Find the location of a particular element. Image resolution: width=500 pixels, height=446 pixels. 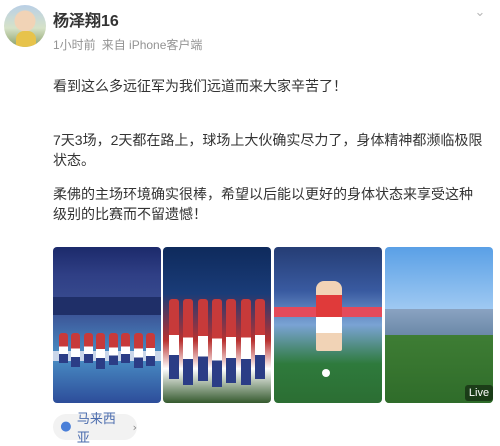

photo-thumbnail-team-lineup is located at coordinates (217, 325).